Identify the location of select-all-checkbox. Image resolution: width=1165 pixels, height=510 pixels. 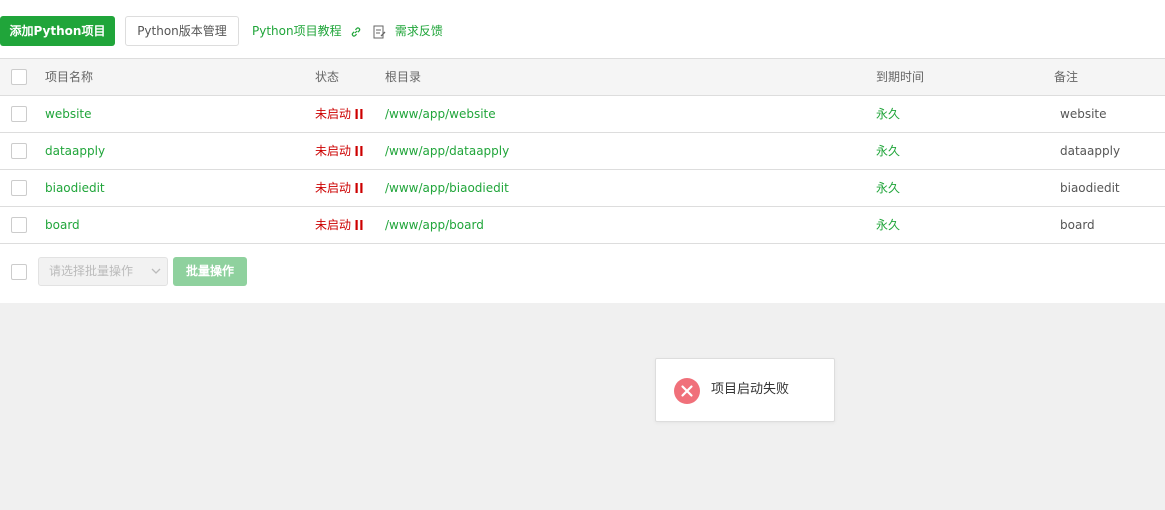
(19, 77).